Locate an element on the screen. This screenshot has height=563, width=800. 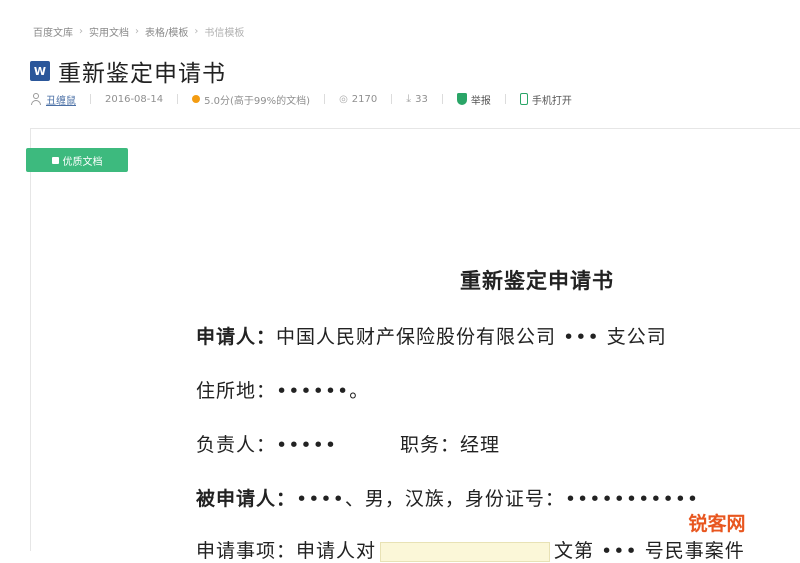
applicant-value: 中国人民财产保险股份有限公司 ••• 支公司 is located at coordinates (471, 337).